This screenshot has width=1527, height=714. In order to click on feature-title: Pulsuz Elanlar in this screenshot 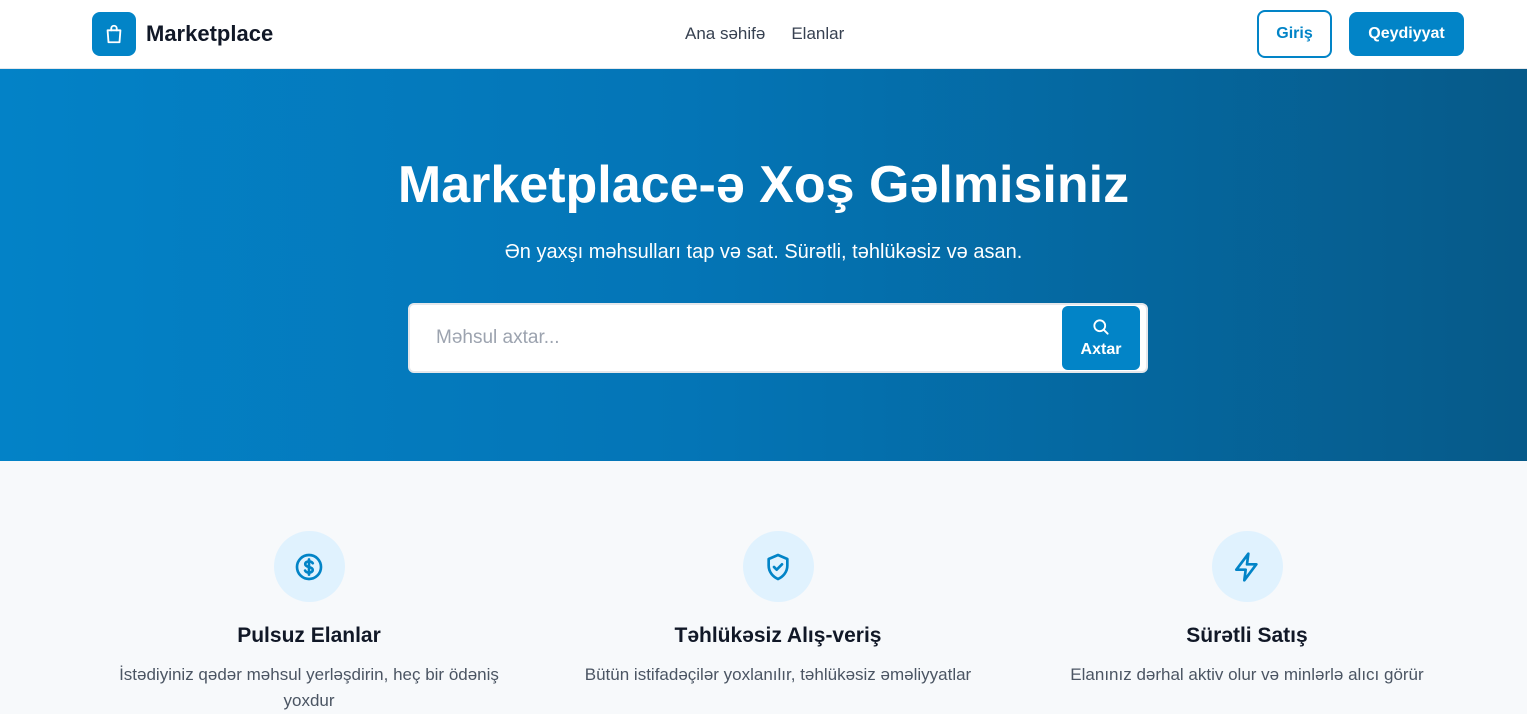, I will do `click(309, 635)`.